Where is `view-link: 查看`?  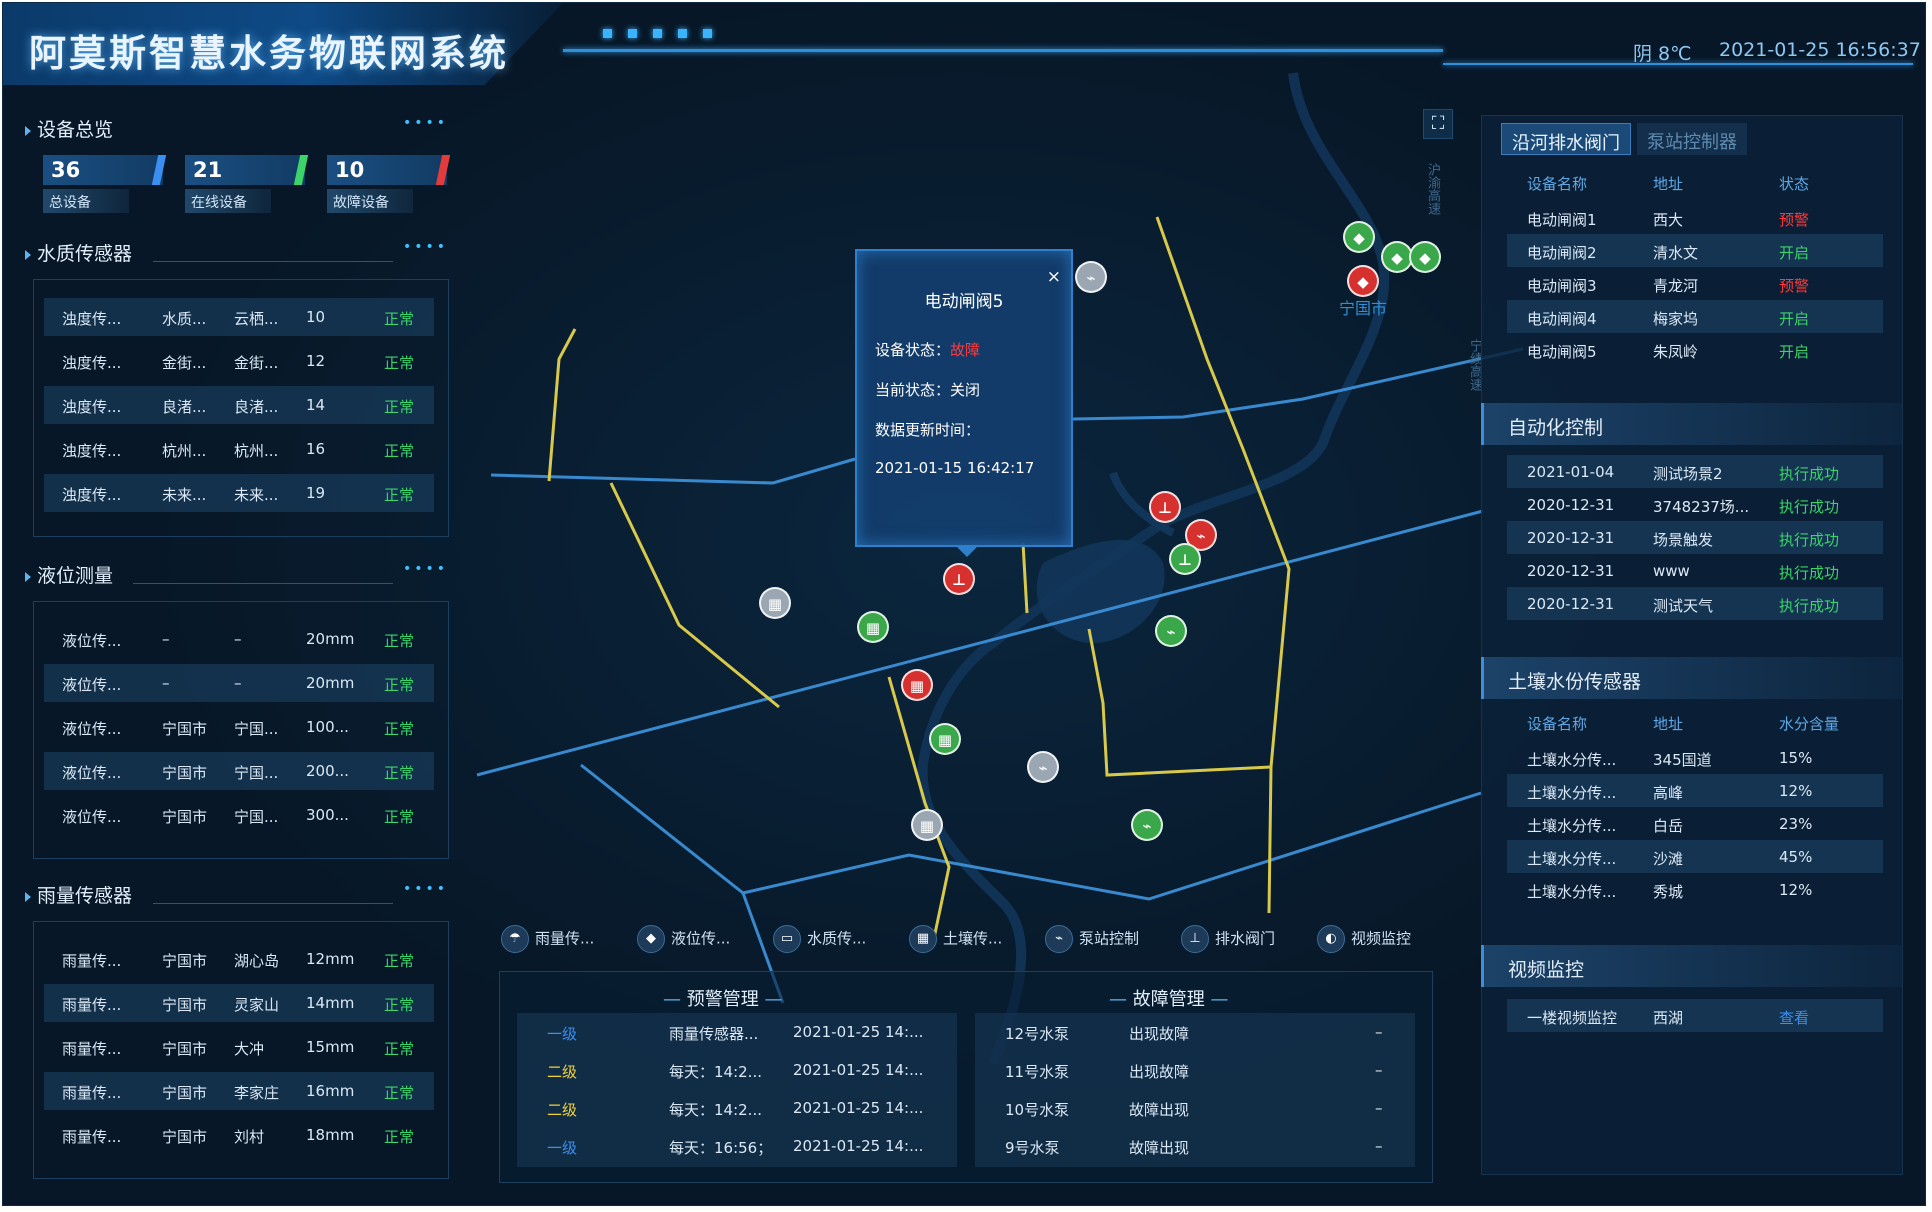 view-link: 查看 is located at coordinates (1794, 1017).